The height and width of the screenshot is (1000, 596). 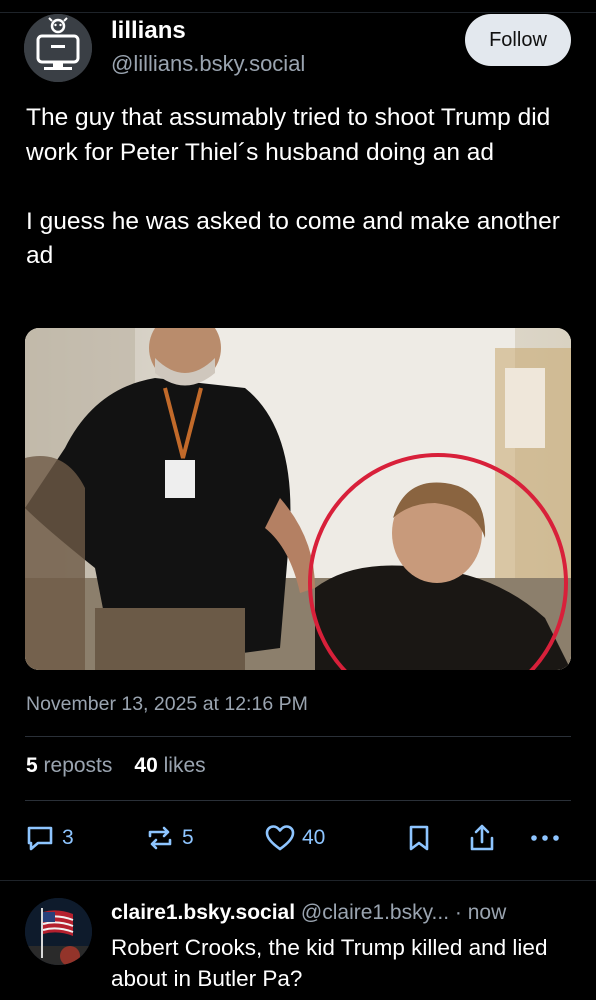 I want to click on bookmark-button, so click(x=419, y=838).